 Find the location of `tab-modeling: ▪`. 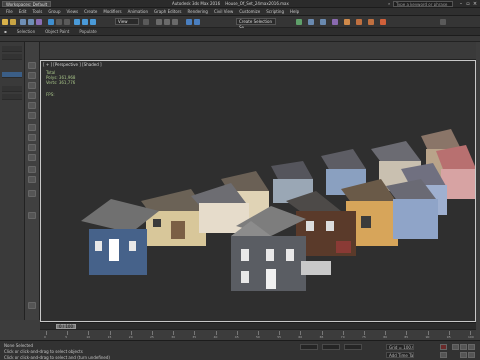

tab-modeling: ▪ is located at coordinates (5, 32).